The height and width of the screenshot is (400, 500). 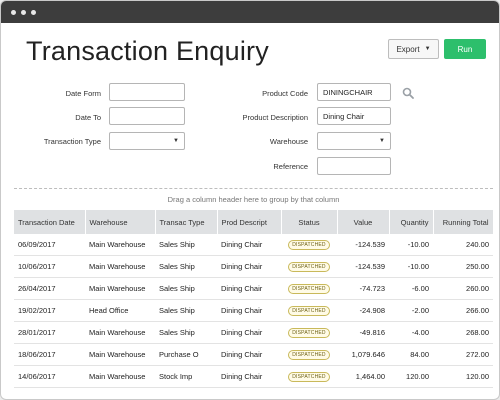 What do you see at coordinates (285, 93) in the screenshot?
I see `product-code-label: Product Code` at bounding box center [285, 93].